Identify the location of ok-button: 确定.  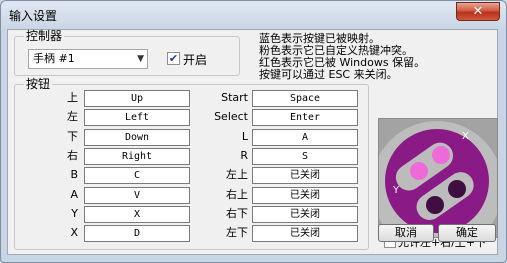
(467, 233).